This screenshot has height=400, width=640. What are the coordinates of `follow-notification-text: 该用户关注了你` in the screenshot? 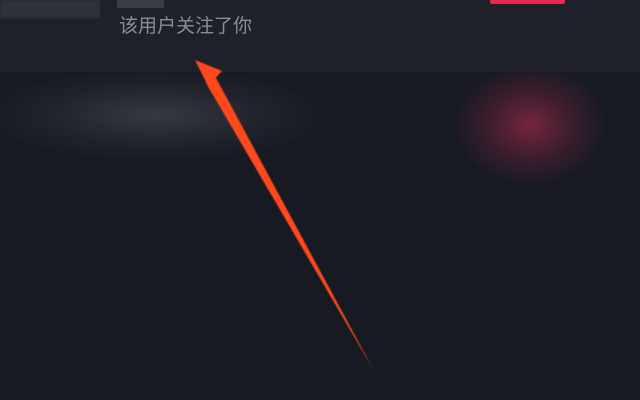 It's located at (186, 26).